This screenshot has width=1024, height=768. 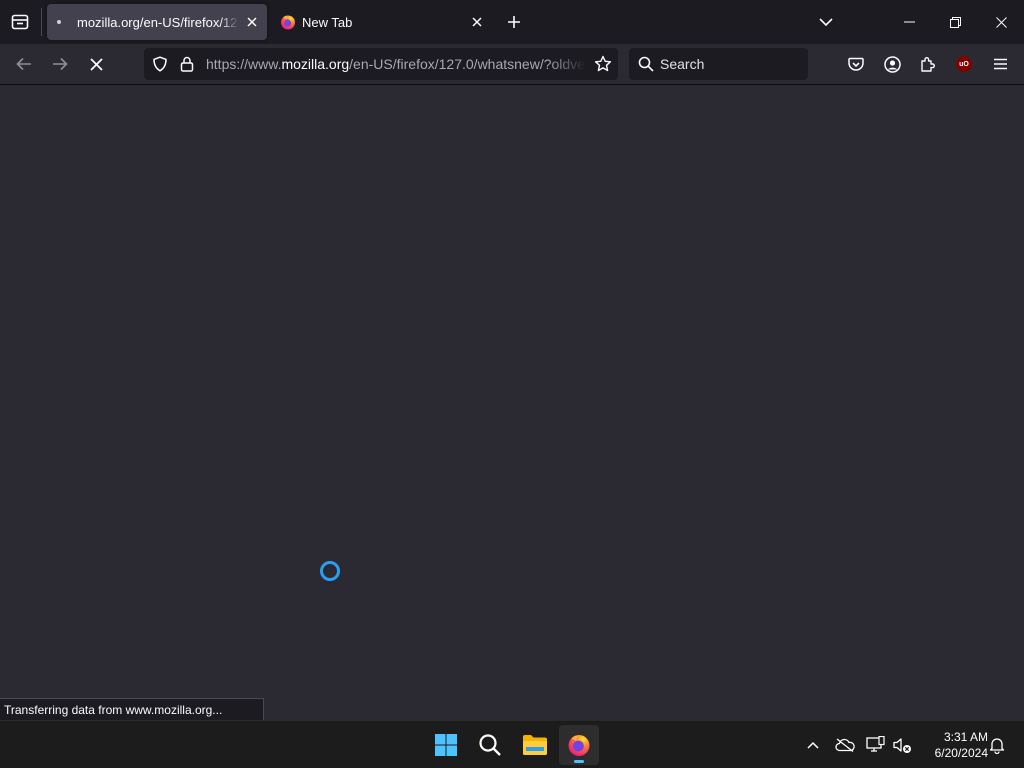 I want to click on notifications-icon, so click(x=997, y=746).